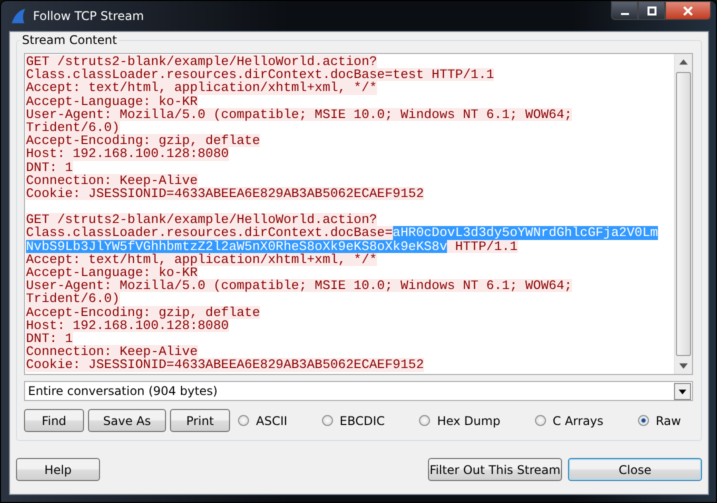 Image resolution: width=717 pixels, height=503 pixels. What do you see at coordinates (209, 233) in the screenshot?
I see `stream-text: Class.classLoader.resources.dirContext.docBase=` at bounding box center [209, 233].